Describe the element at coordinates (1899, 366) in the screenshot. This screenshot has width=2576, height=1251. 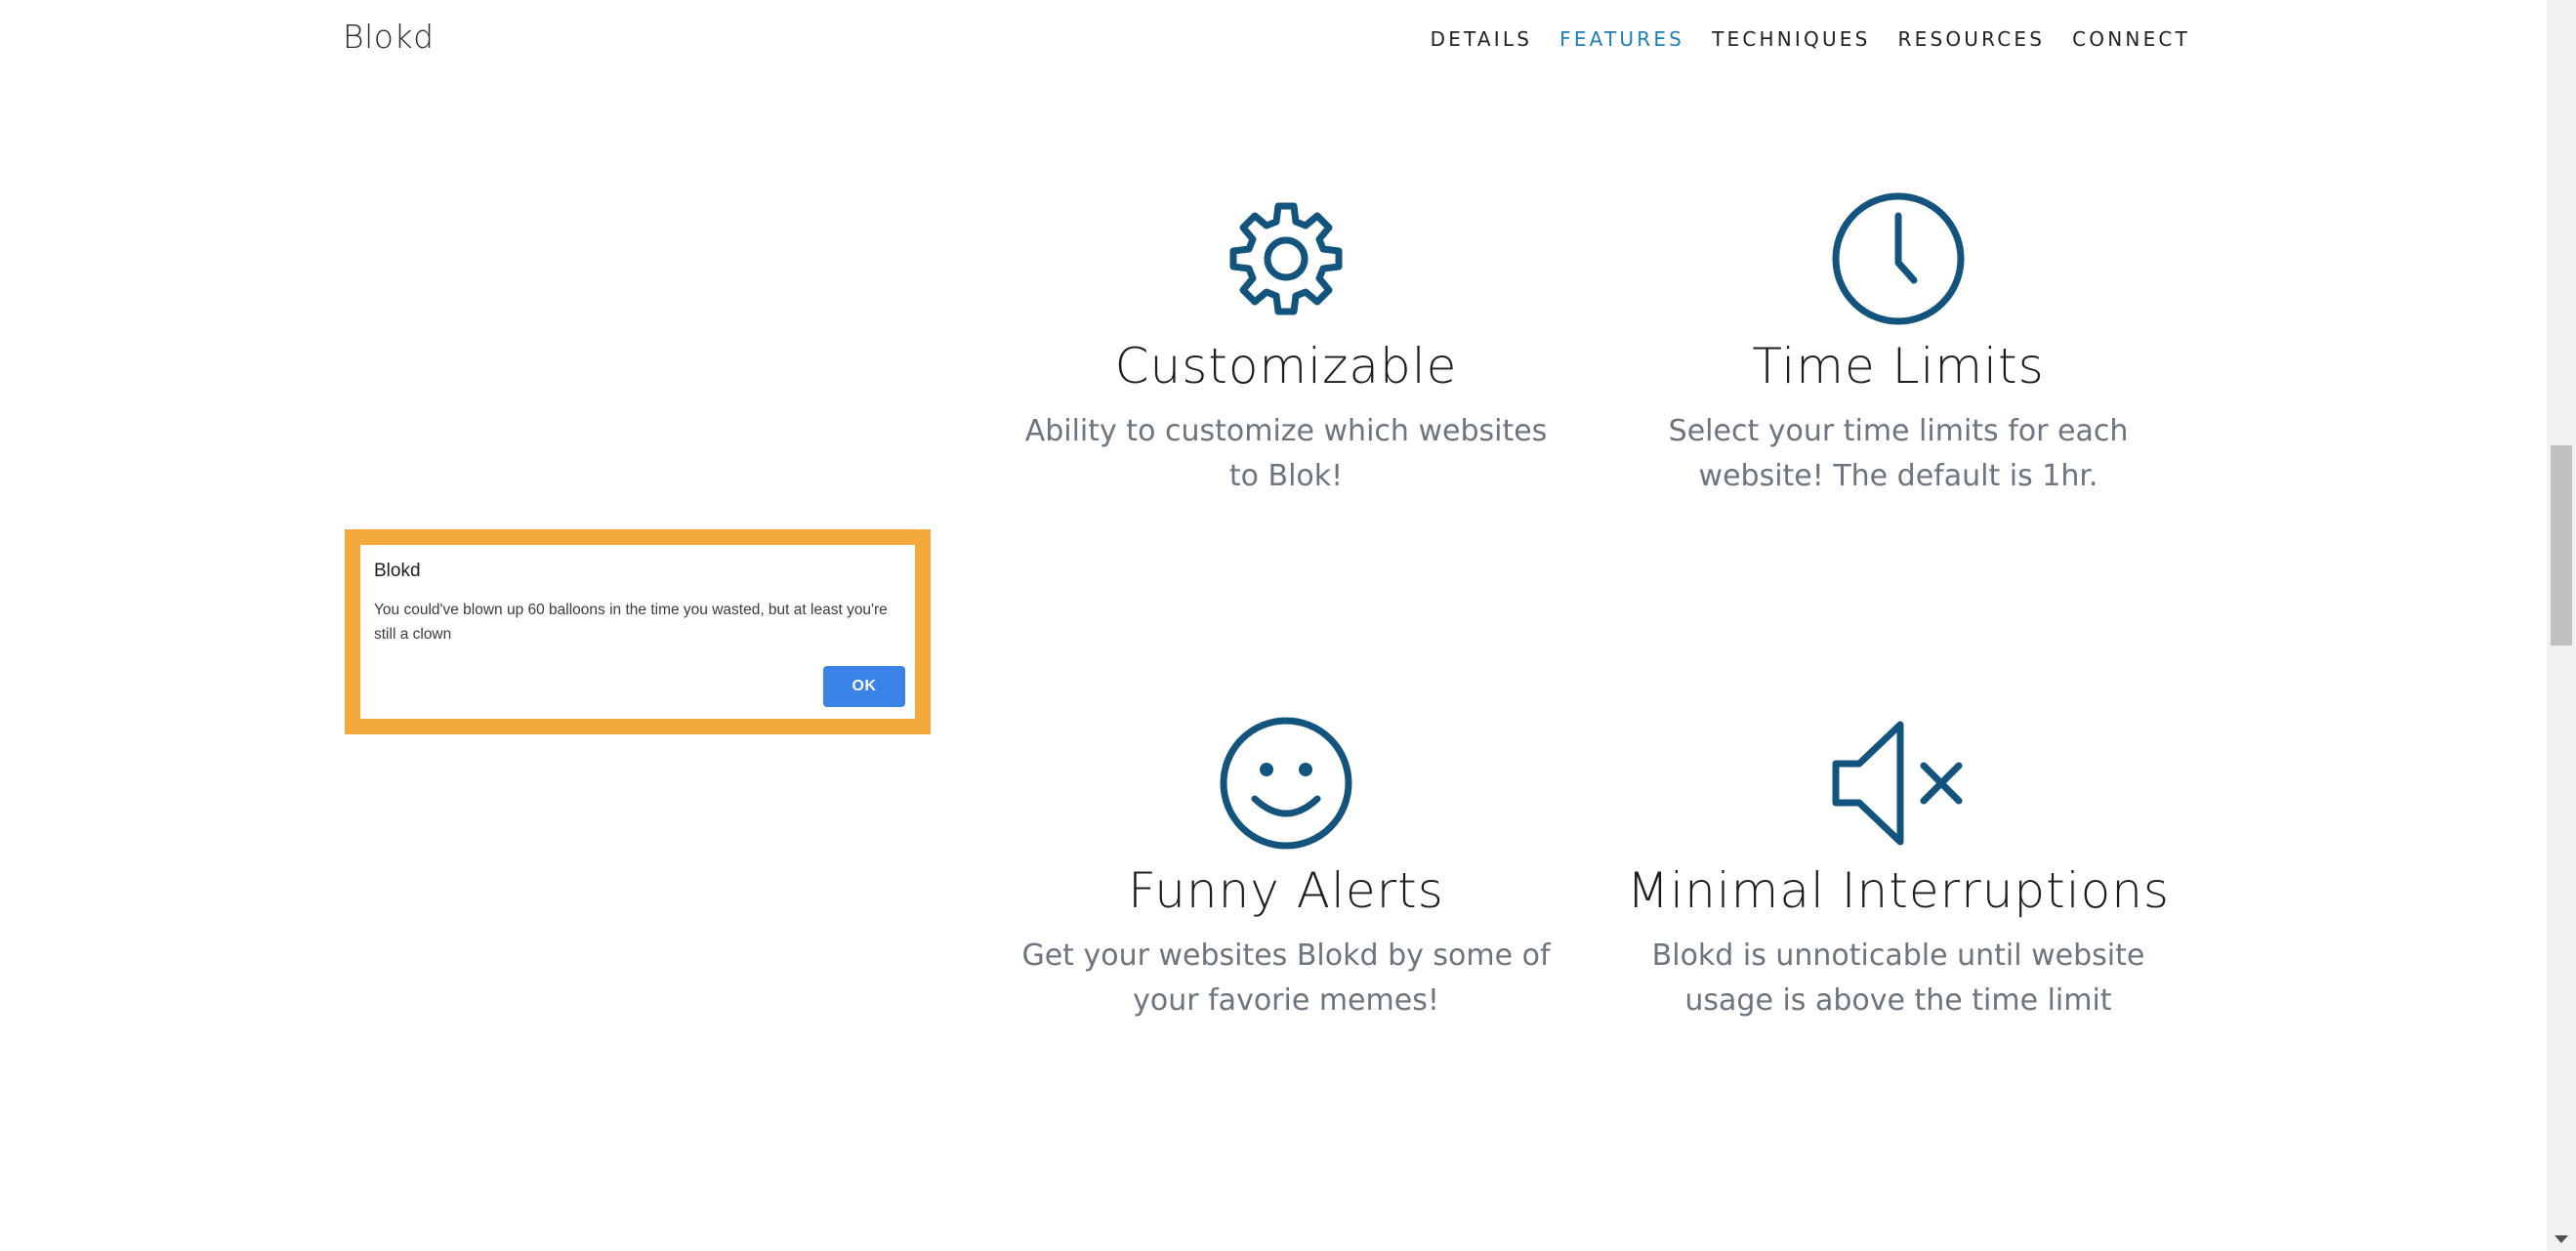
I see `feature-title: Time Limits` at that location.